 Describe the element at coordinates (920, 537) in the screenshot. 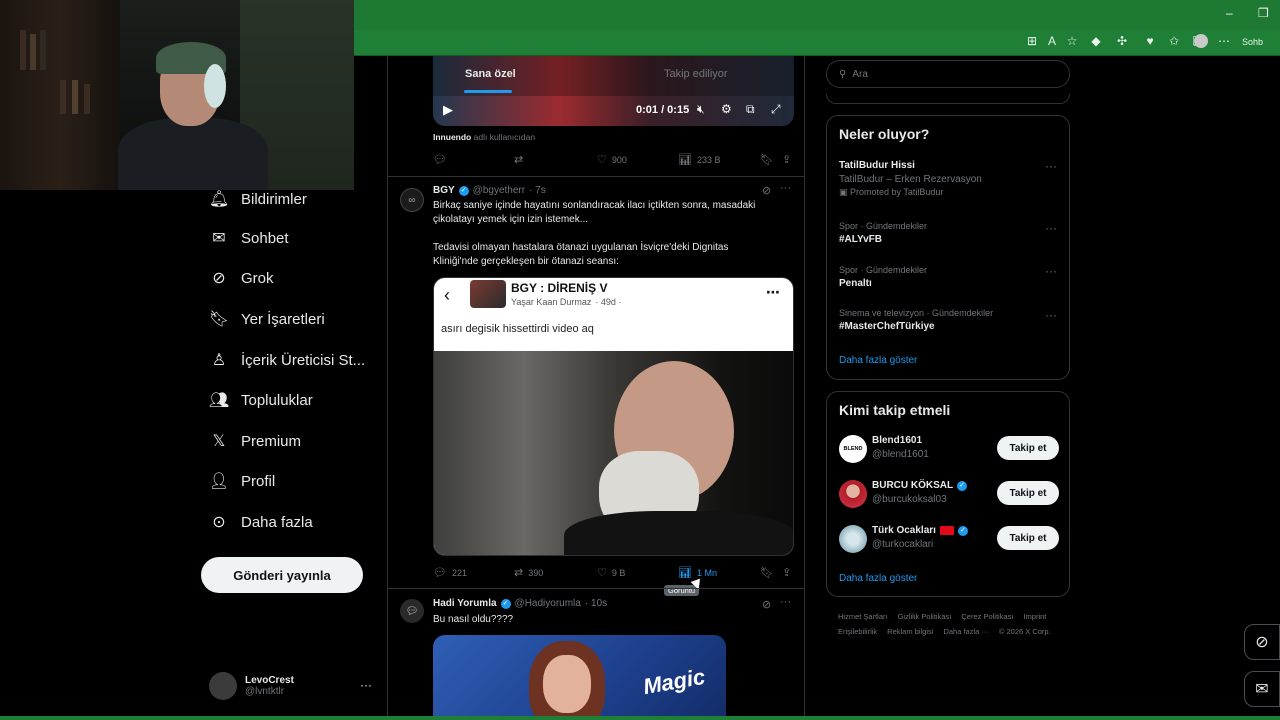

I see `suggested-user: Türk Ocakları ✓ @turkocaklari` at that location.